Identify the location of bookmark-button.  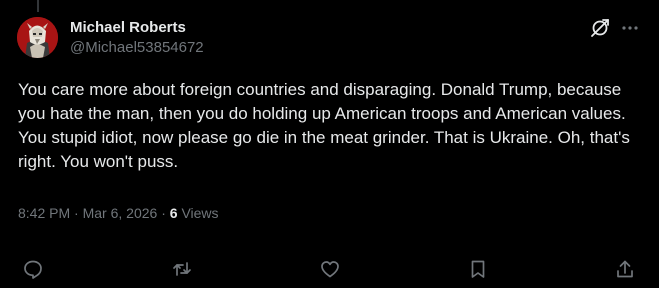
(478, 269).